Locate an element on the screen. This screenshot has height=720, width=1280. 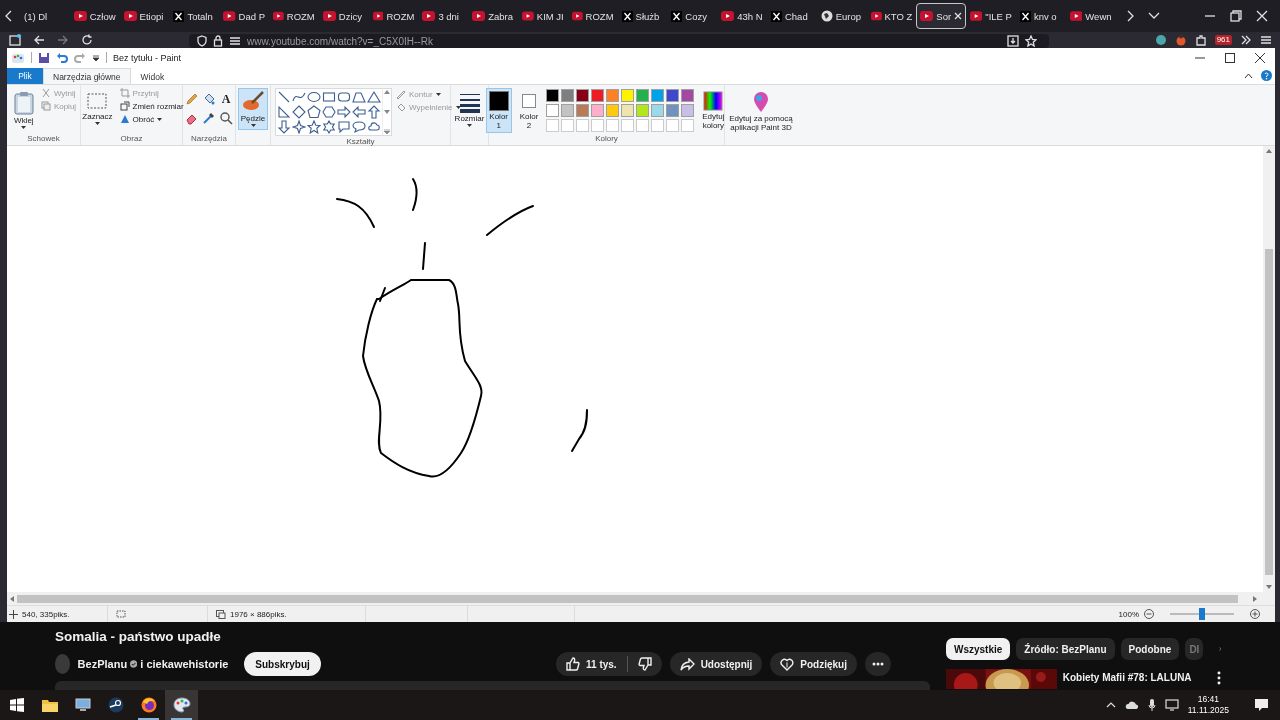
brushes-button: Pędzle is located at coordinates (253, 109).